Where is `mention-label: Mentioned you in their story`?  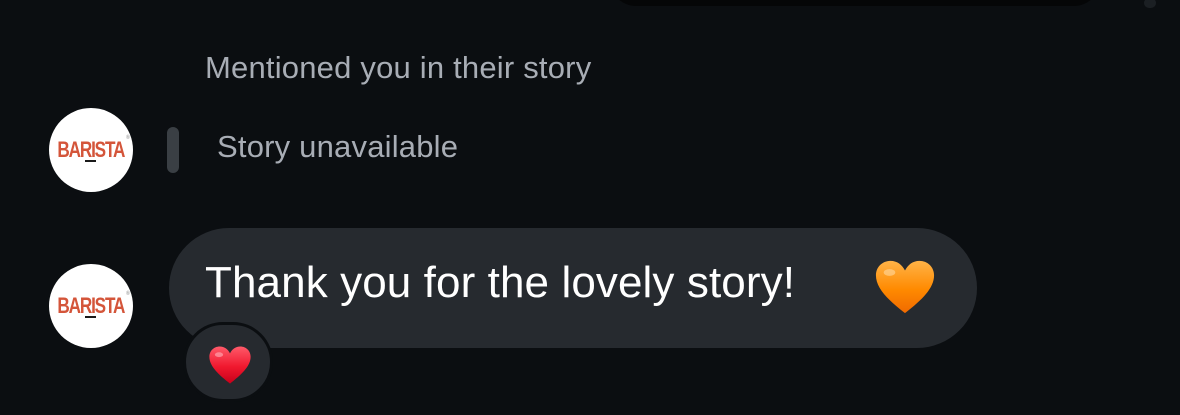 mention-label: Mentioned you in their story is located at coordinates (398, 67).